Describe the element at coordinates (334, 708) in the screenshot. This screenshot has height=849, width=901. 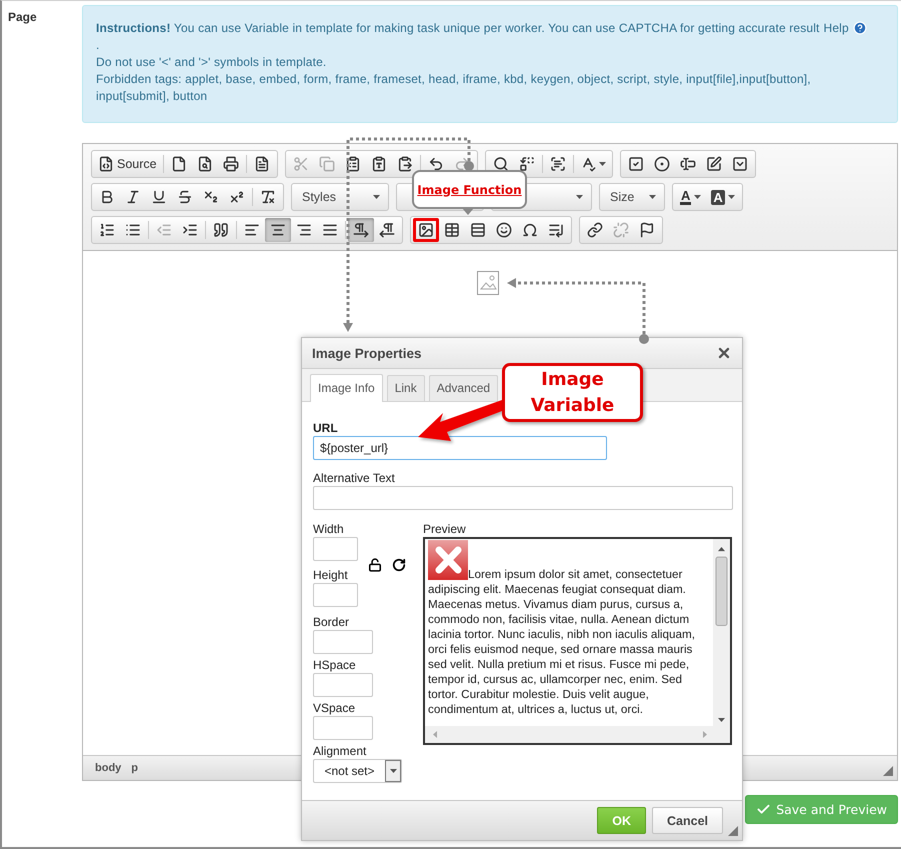
I see `spacing-label: VSpace` at that location.